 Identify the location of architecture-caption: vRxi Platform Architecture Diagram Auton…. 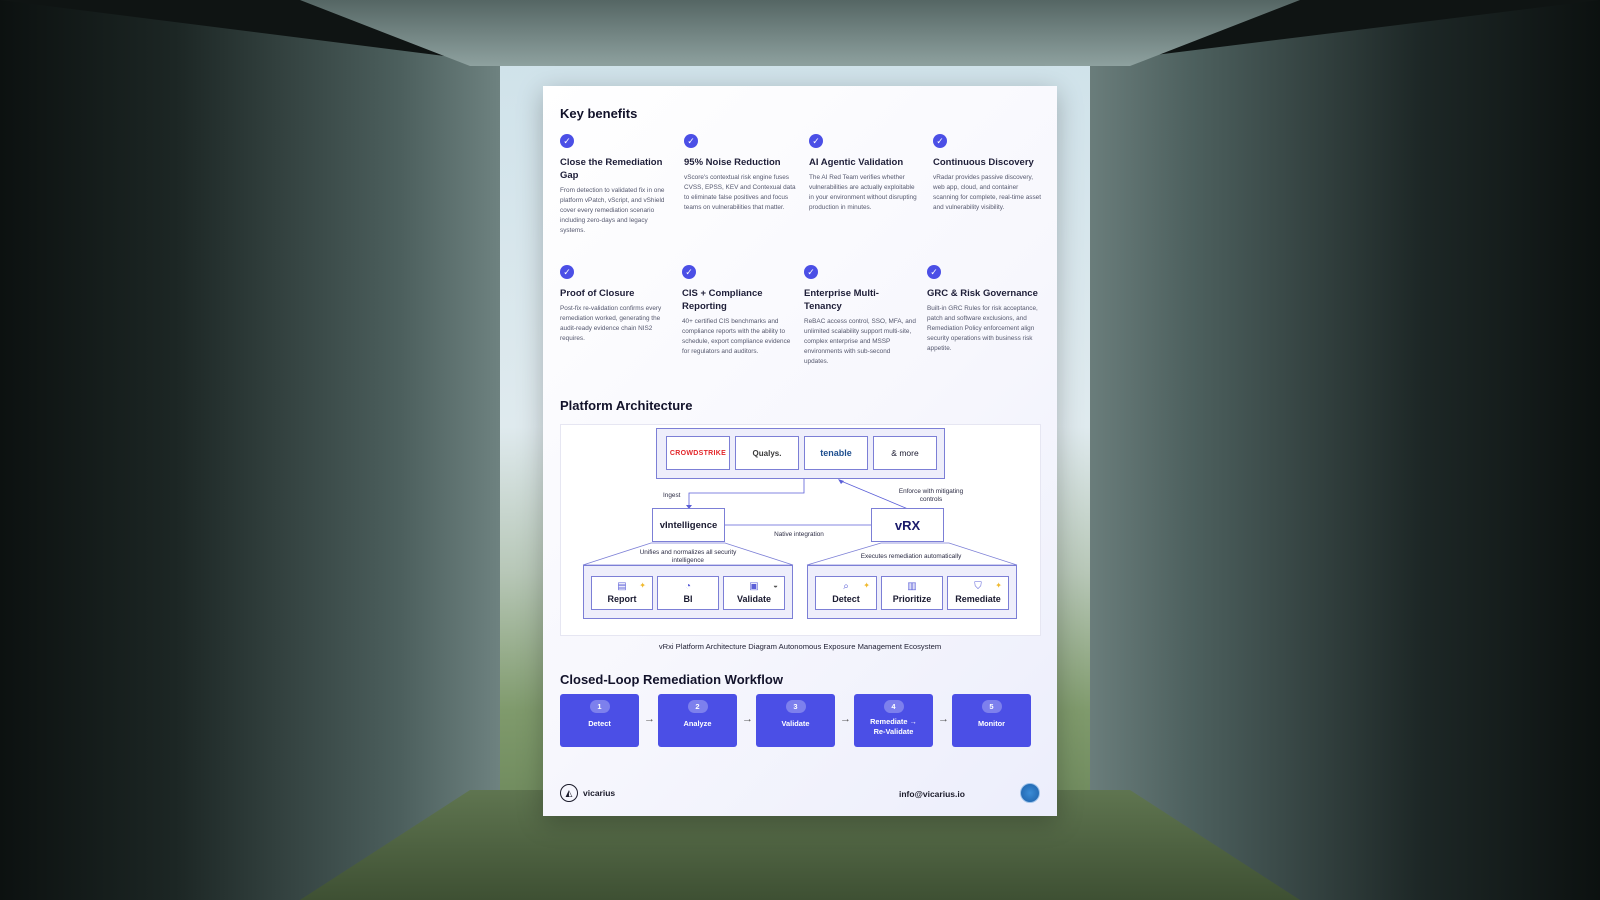
(800, 646).